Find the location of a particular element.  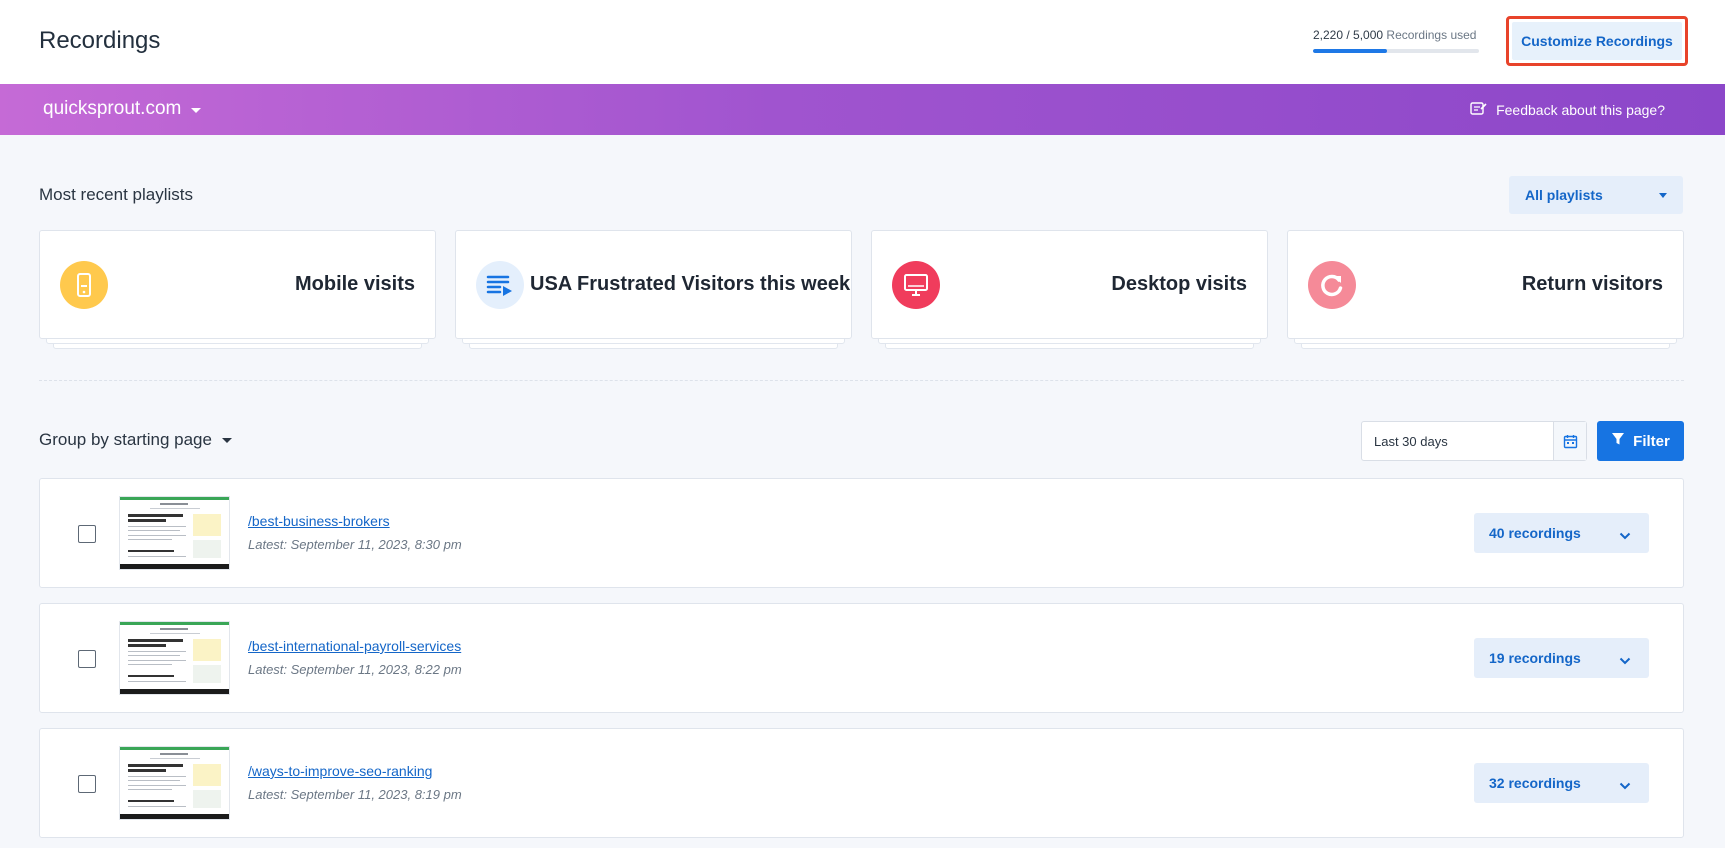

group-by-dropdown: Group by starting page is located at coordinates (135, 440).